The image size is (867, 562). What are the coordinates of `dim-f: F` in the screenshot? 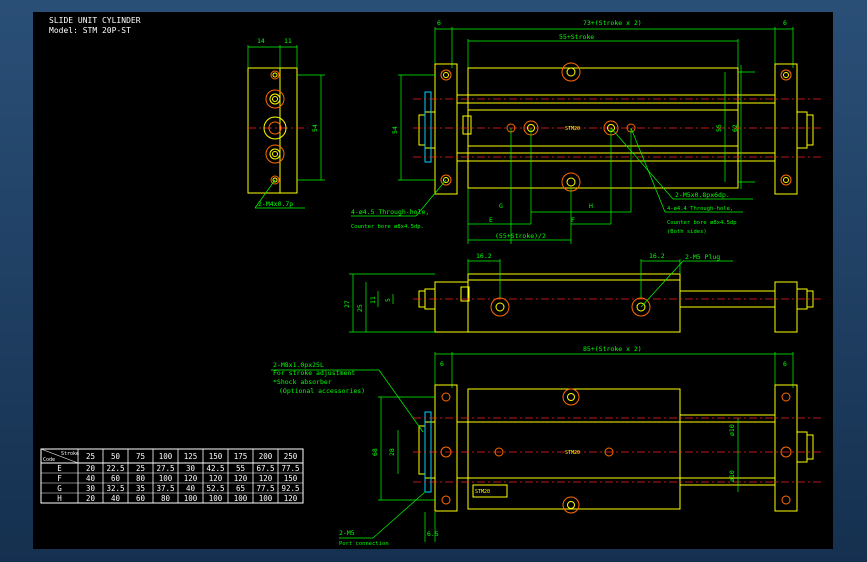 It's located at (573, 220).